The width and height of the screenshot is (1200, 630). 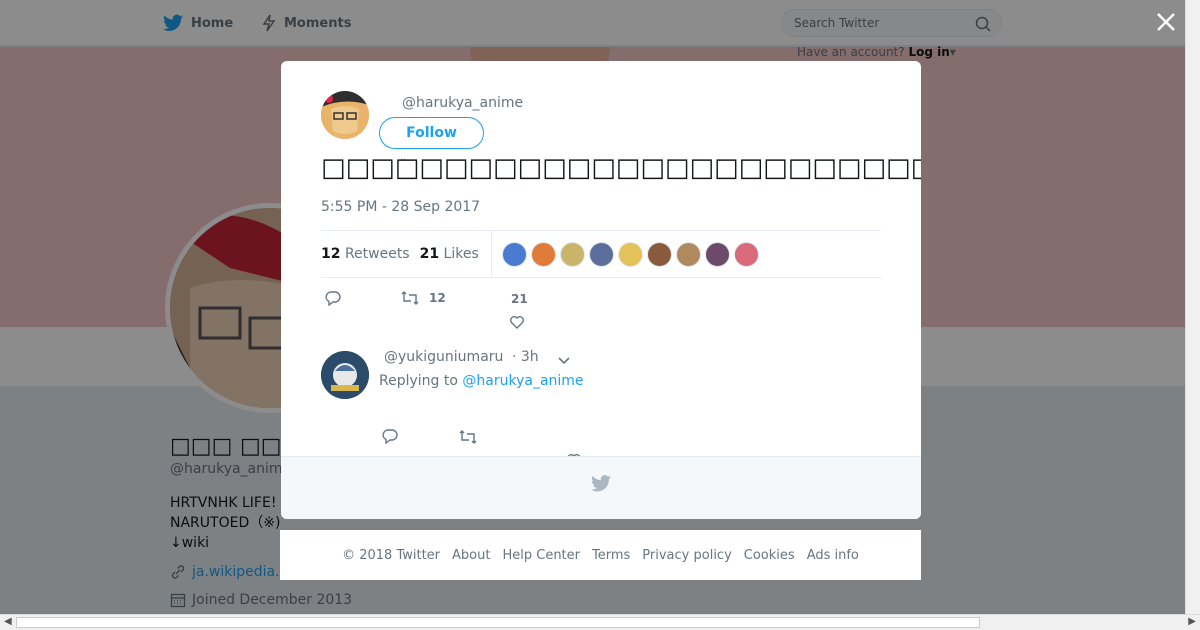 What do you see at coordinates (541, 555) in the screenshot?
I see `footer-link-help: Help Center` at bounding box center [541, 555].